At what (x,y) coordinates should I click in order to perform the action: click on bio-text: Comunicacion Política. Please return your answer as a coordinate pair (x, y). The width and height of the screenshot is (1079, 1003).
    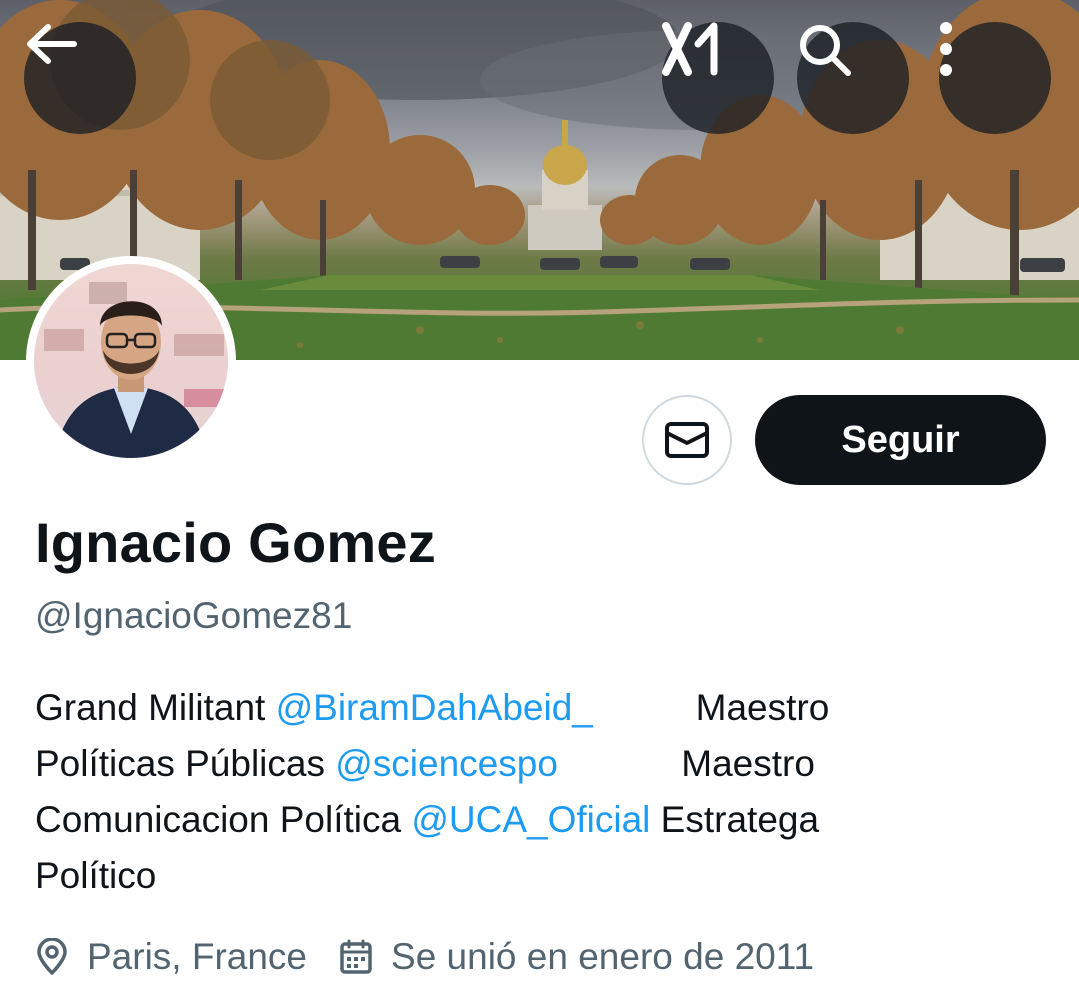
    Looking at the image, I should click on (223, 819).